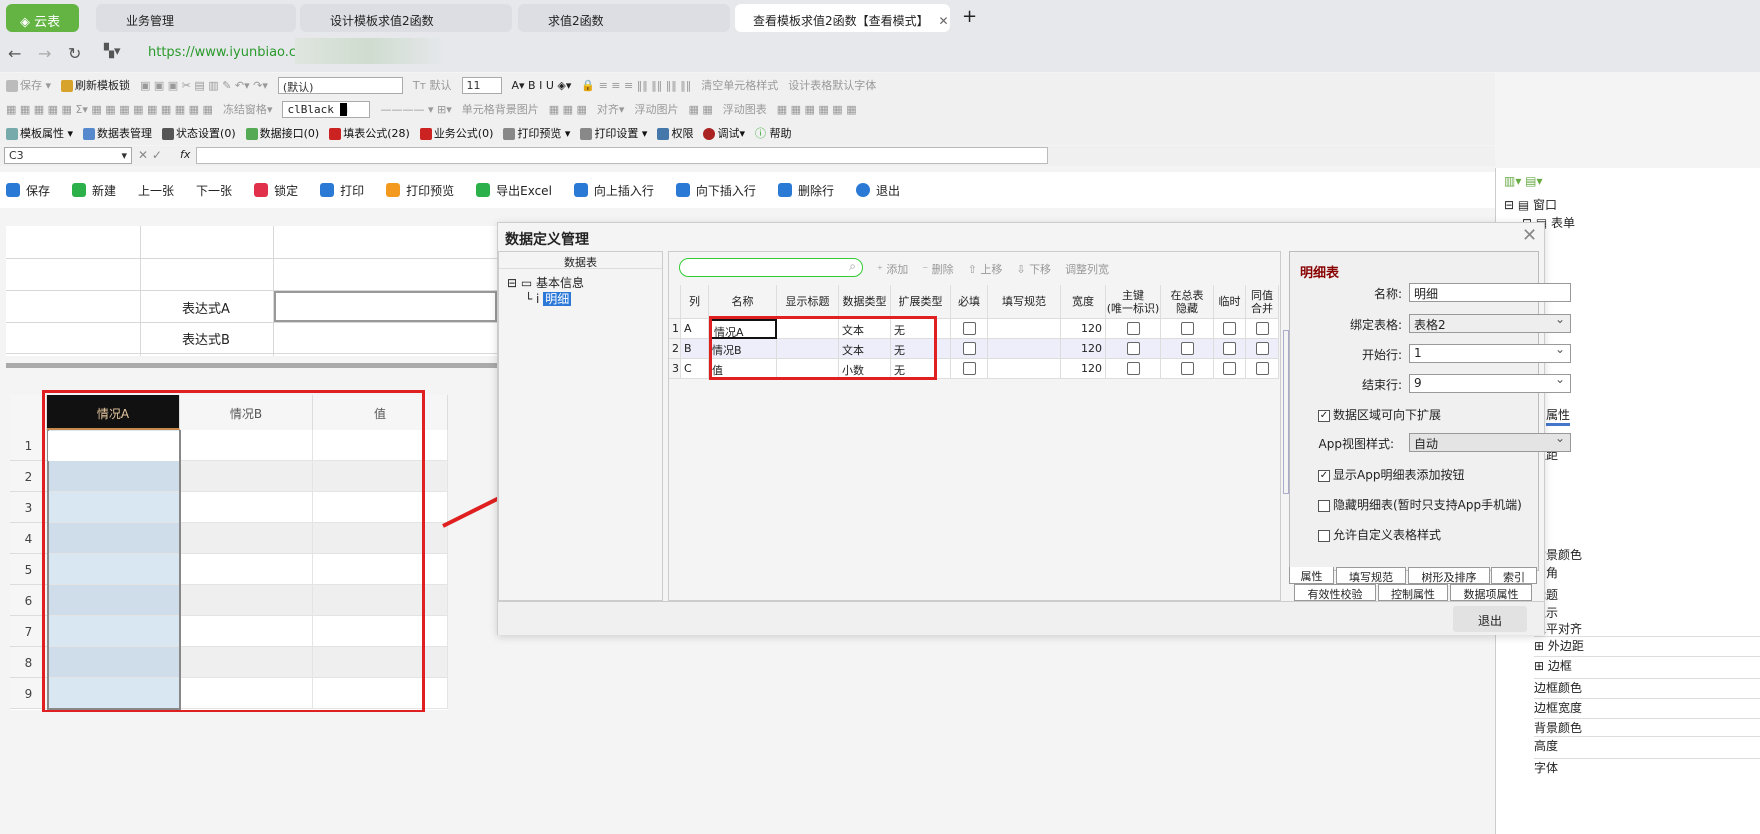 The width and height of the screenshot is (1760, 834). What do you see at coordinates (1133, 302) in the screenshot?
I see `grid-column-header: 主键 (唯一标识)` at bounding box center [1133, 302].